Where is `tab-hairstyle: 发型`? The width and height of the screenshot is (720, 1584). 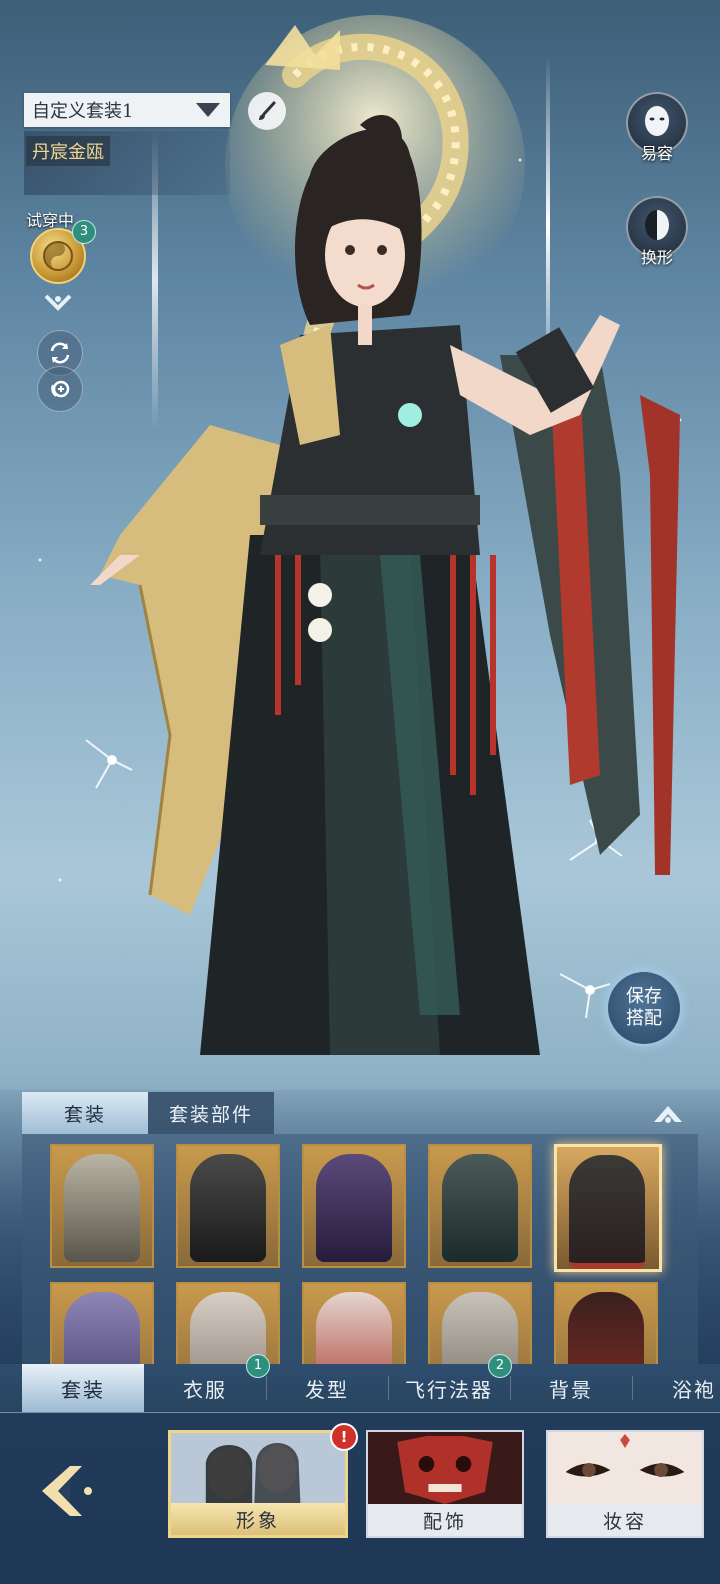 tab-hairstyle: 发型 is located at coordinates (327, 1388).